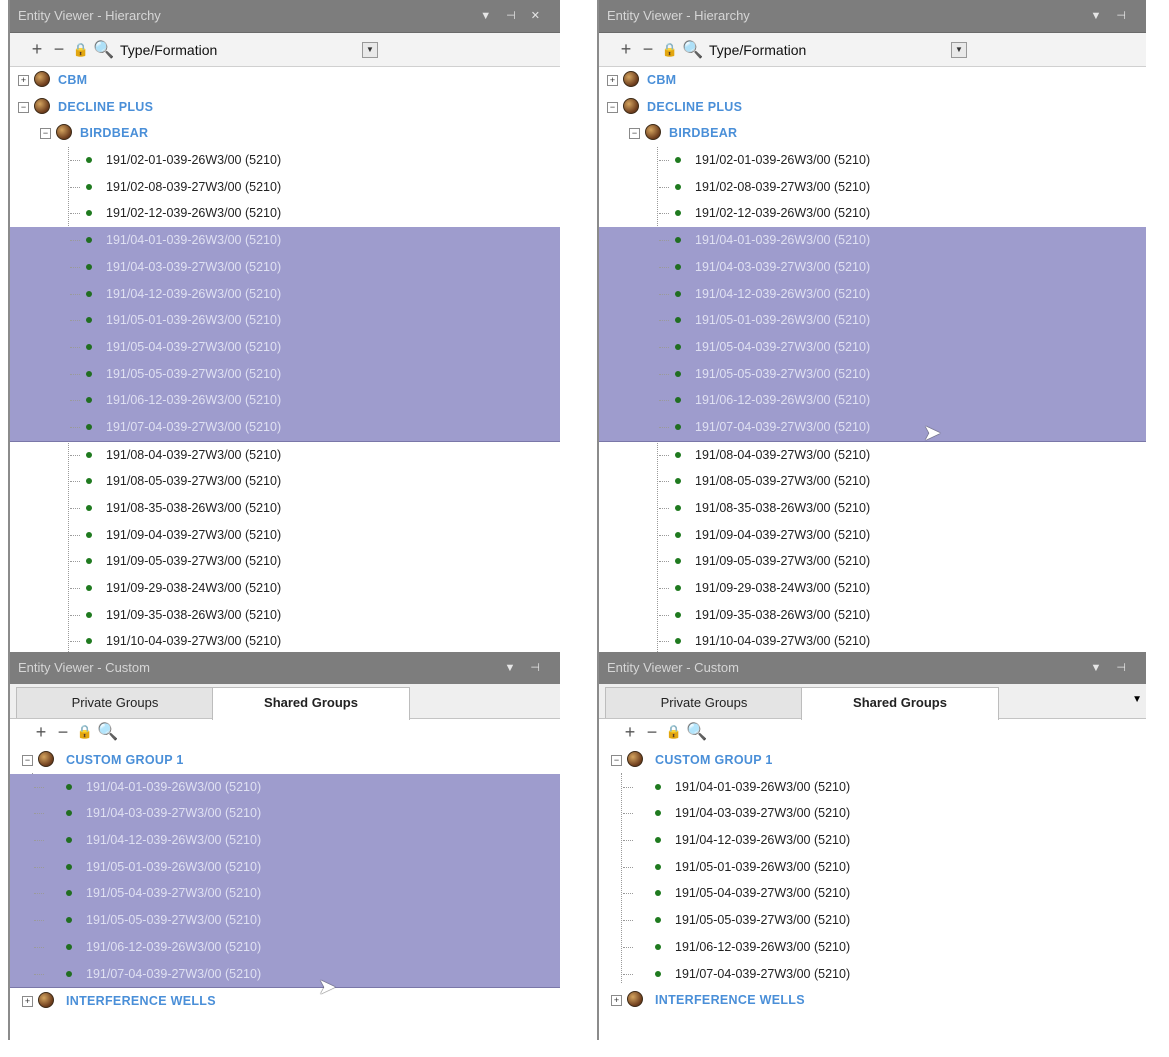  Describe the element at coordinates (872, 213) in the screenshot. I see `well-row: 191/02-12-039-26W3/00 (5210)` at that location.